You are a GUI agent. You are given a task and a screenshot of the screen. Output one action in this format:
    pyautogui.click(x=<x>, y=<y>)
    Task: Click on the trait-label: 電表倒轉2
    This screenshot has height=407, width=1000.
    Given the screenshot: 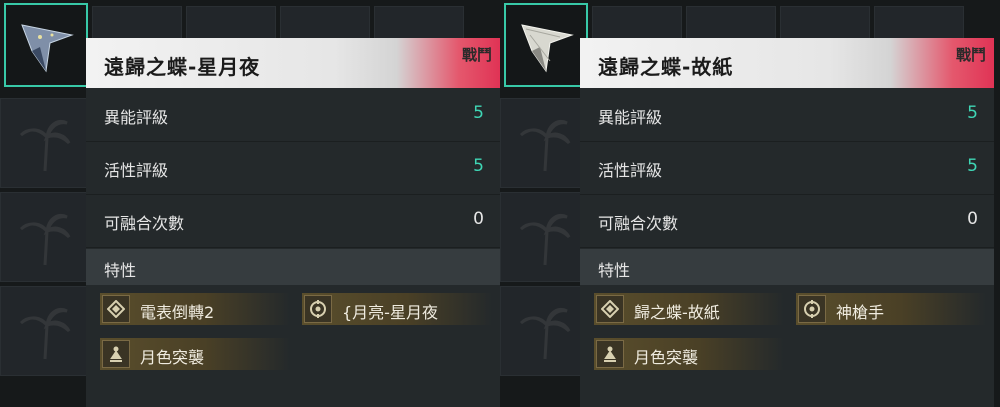 What is the action you would take?
    pyautogui.click(x=177, y=312)
    